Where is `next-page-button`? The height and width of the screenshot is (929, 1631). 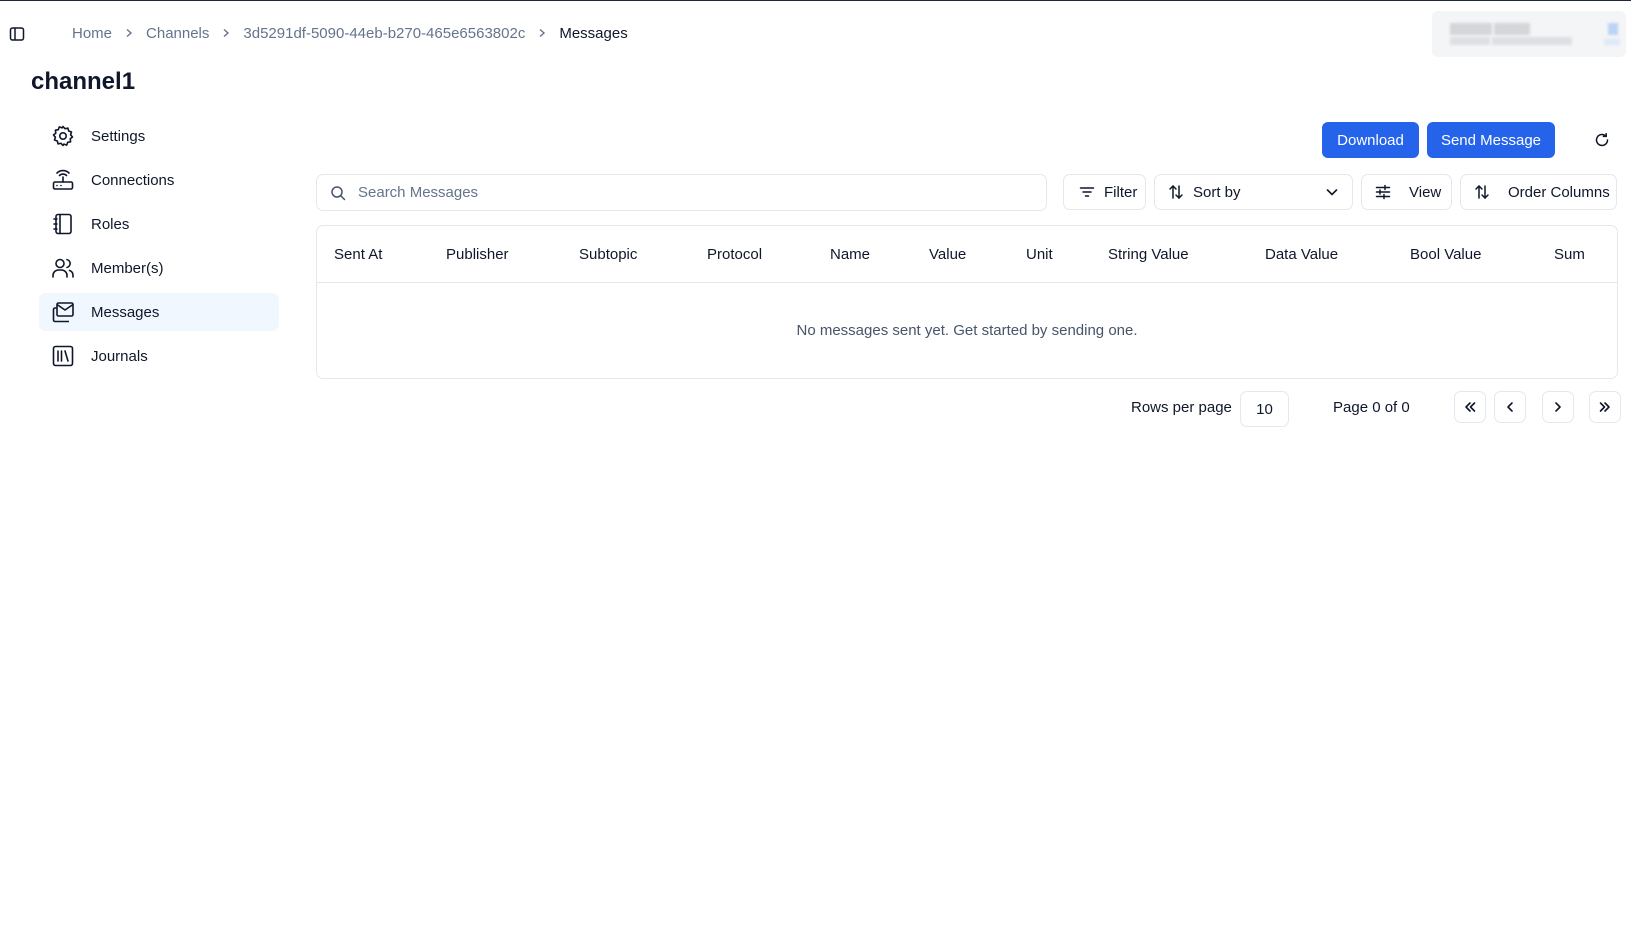 next-page-button is located at coordinates (1558, 407).